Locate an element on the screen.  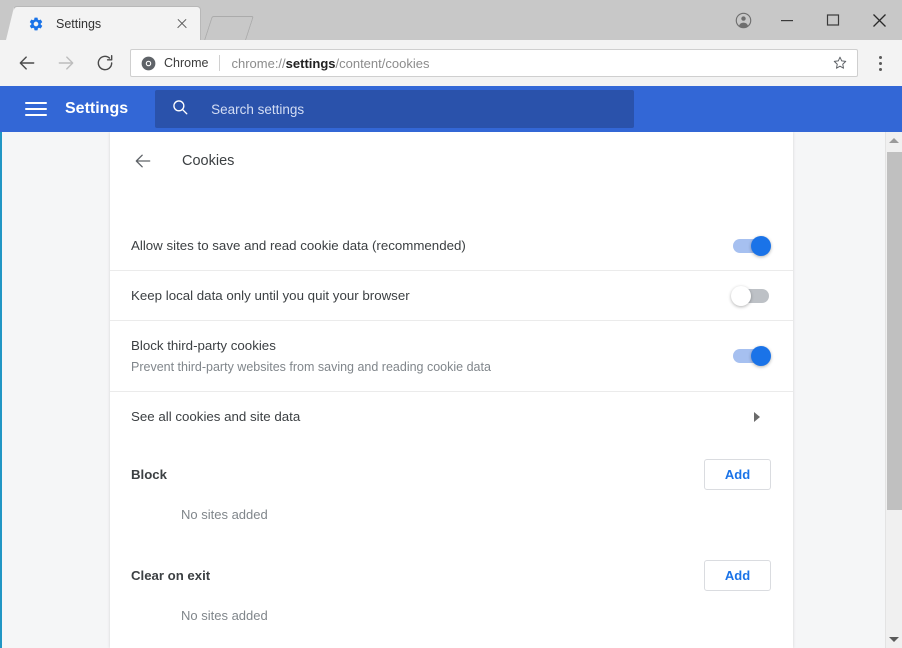
toggle-keep-local-data is located at coordinates (750, 295).